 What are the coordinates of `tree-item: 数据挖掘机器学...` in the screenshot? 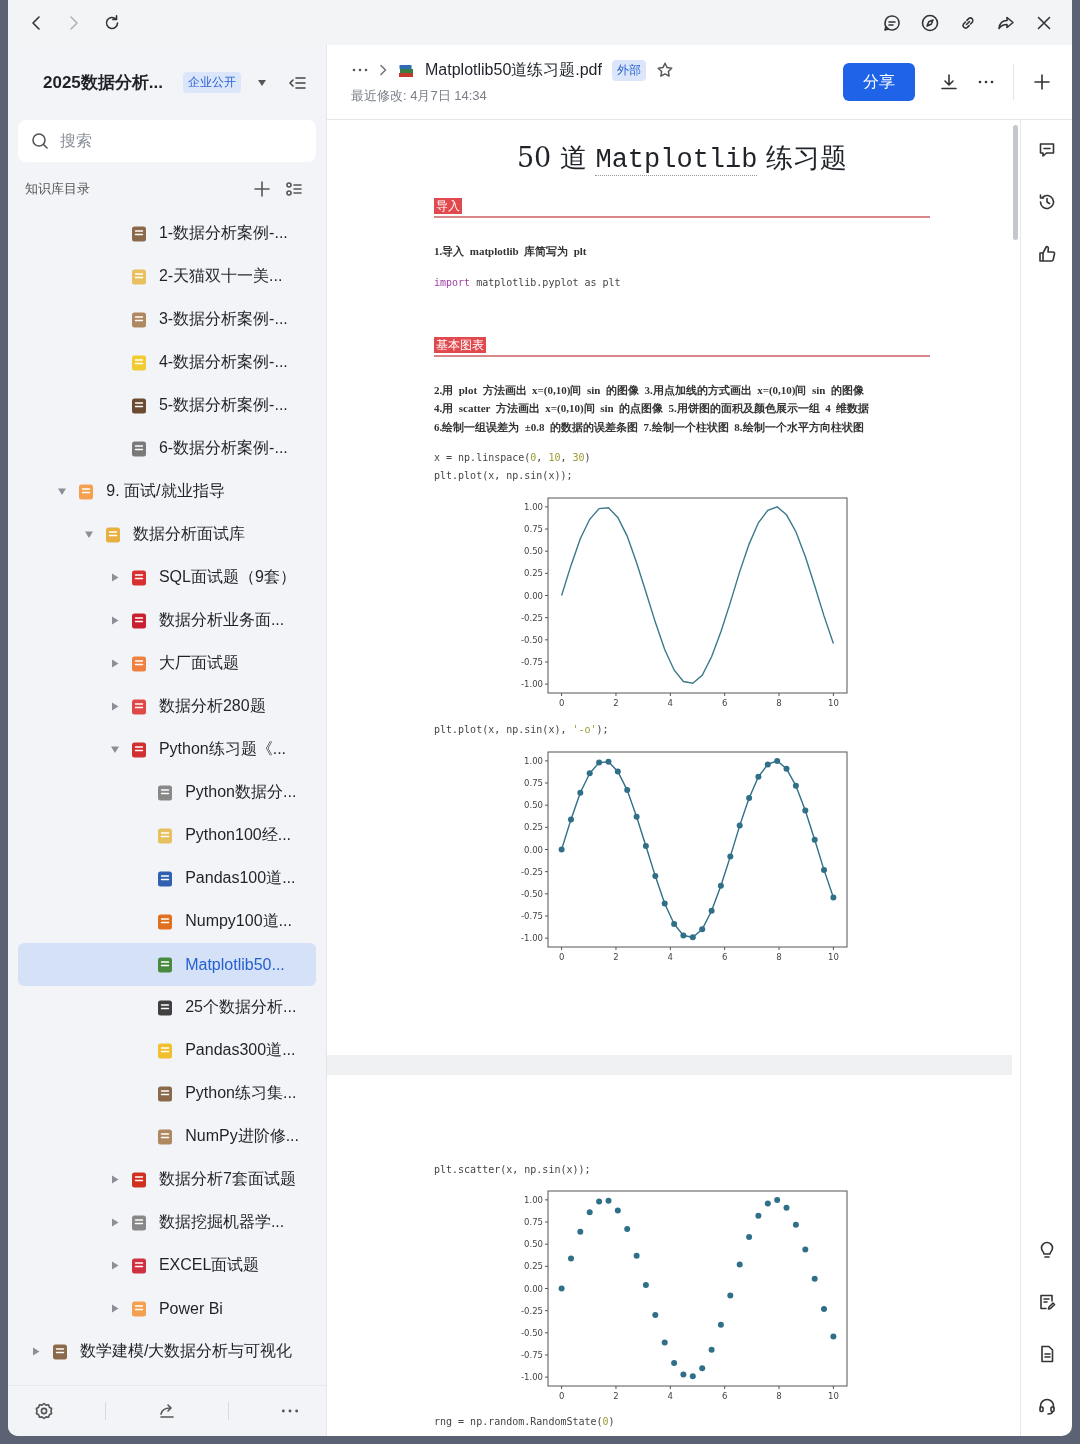 It's located at (167, 1222).